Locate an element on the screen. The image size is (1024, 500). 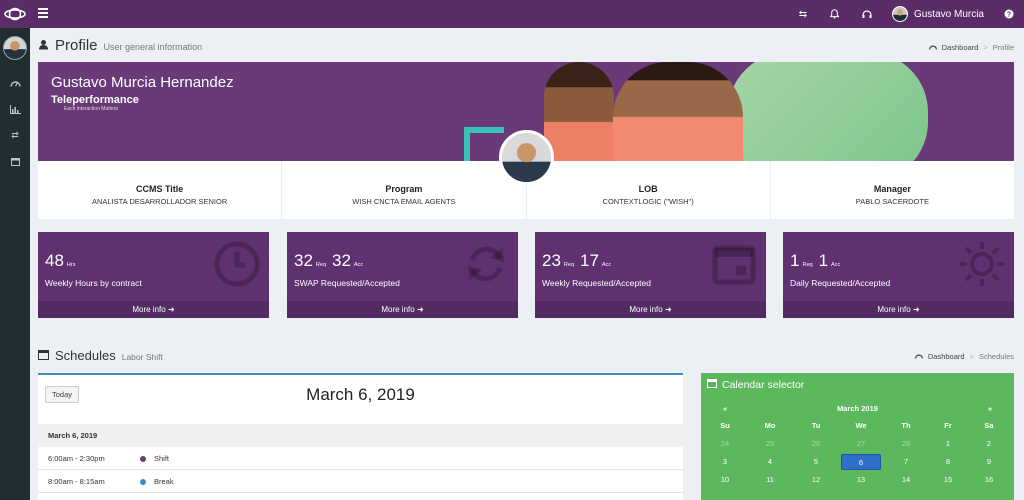
info-label: Program is located at coordinates (404, 189).